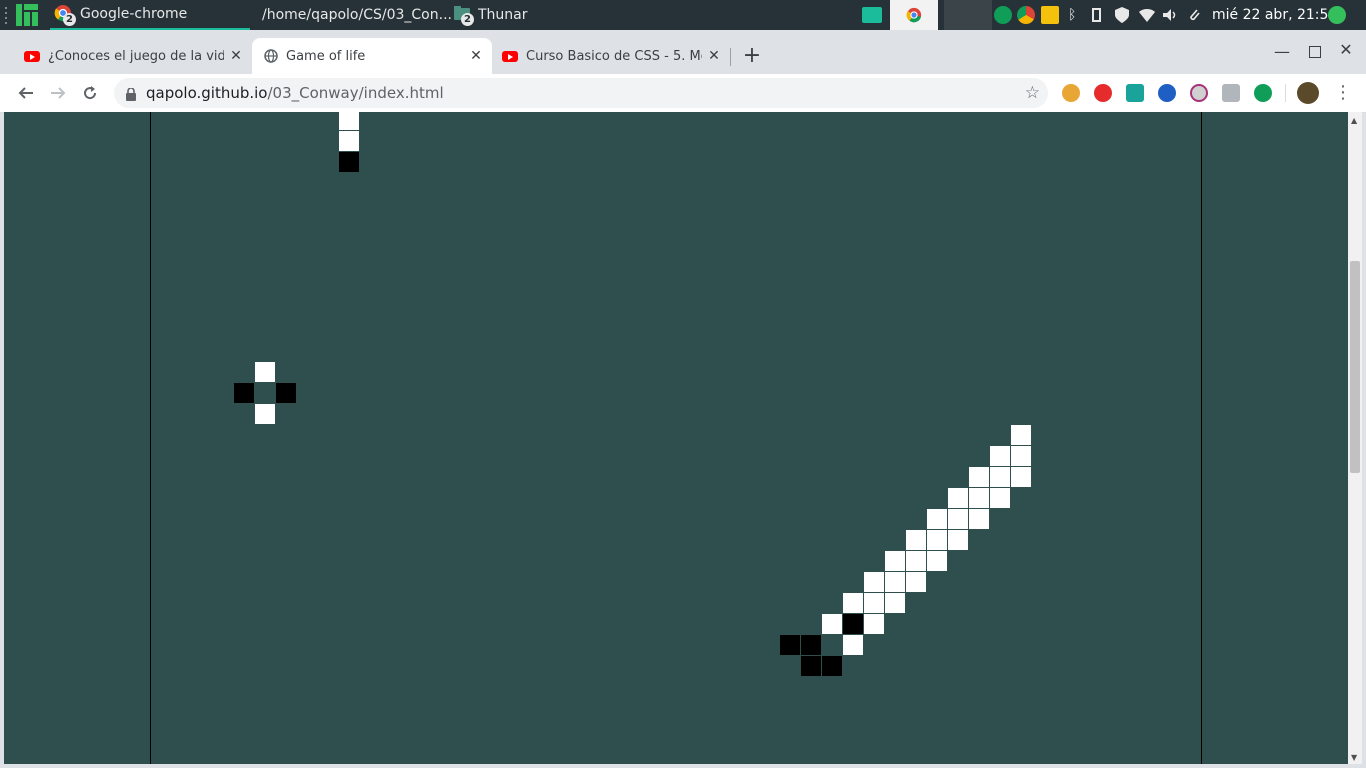  I want to click on update-icon, so click(1337, 15).